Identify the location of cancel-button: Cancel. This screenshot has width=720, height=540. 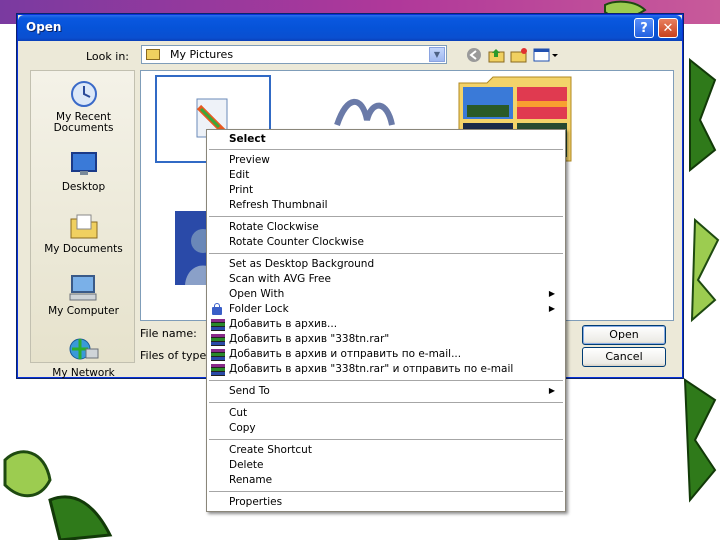
(624, 357).